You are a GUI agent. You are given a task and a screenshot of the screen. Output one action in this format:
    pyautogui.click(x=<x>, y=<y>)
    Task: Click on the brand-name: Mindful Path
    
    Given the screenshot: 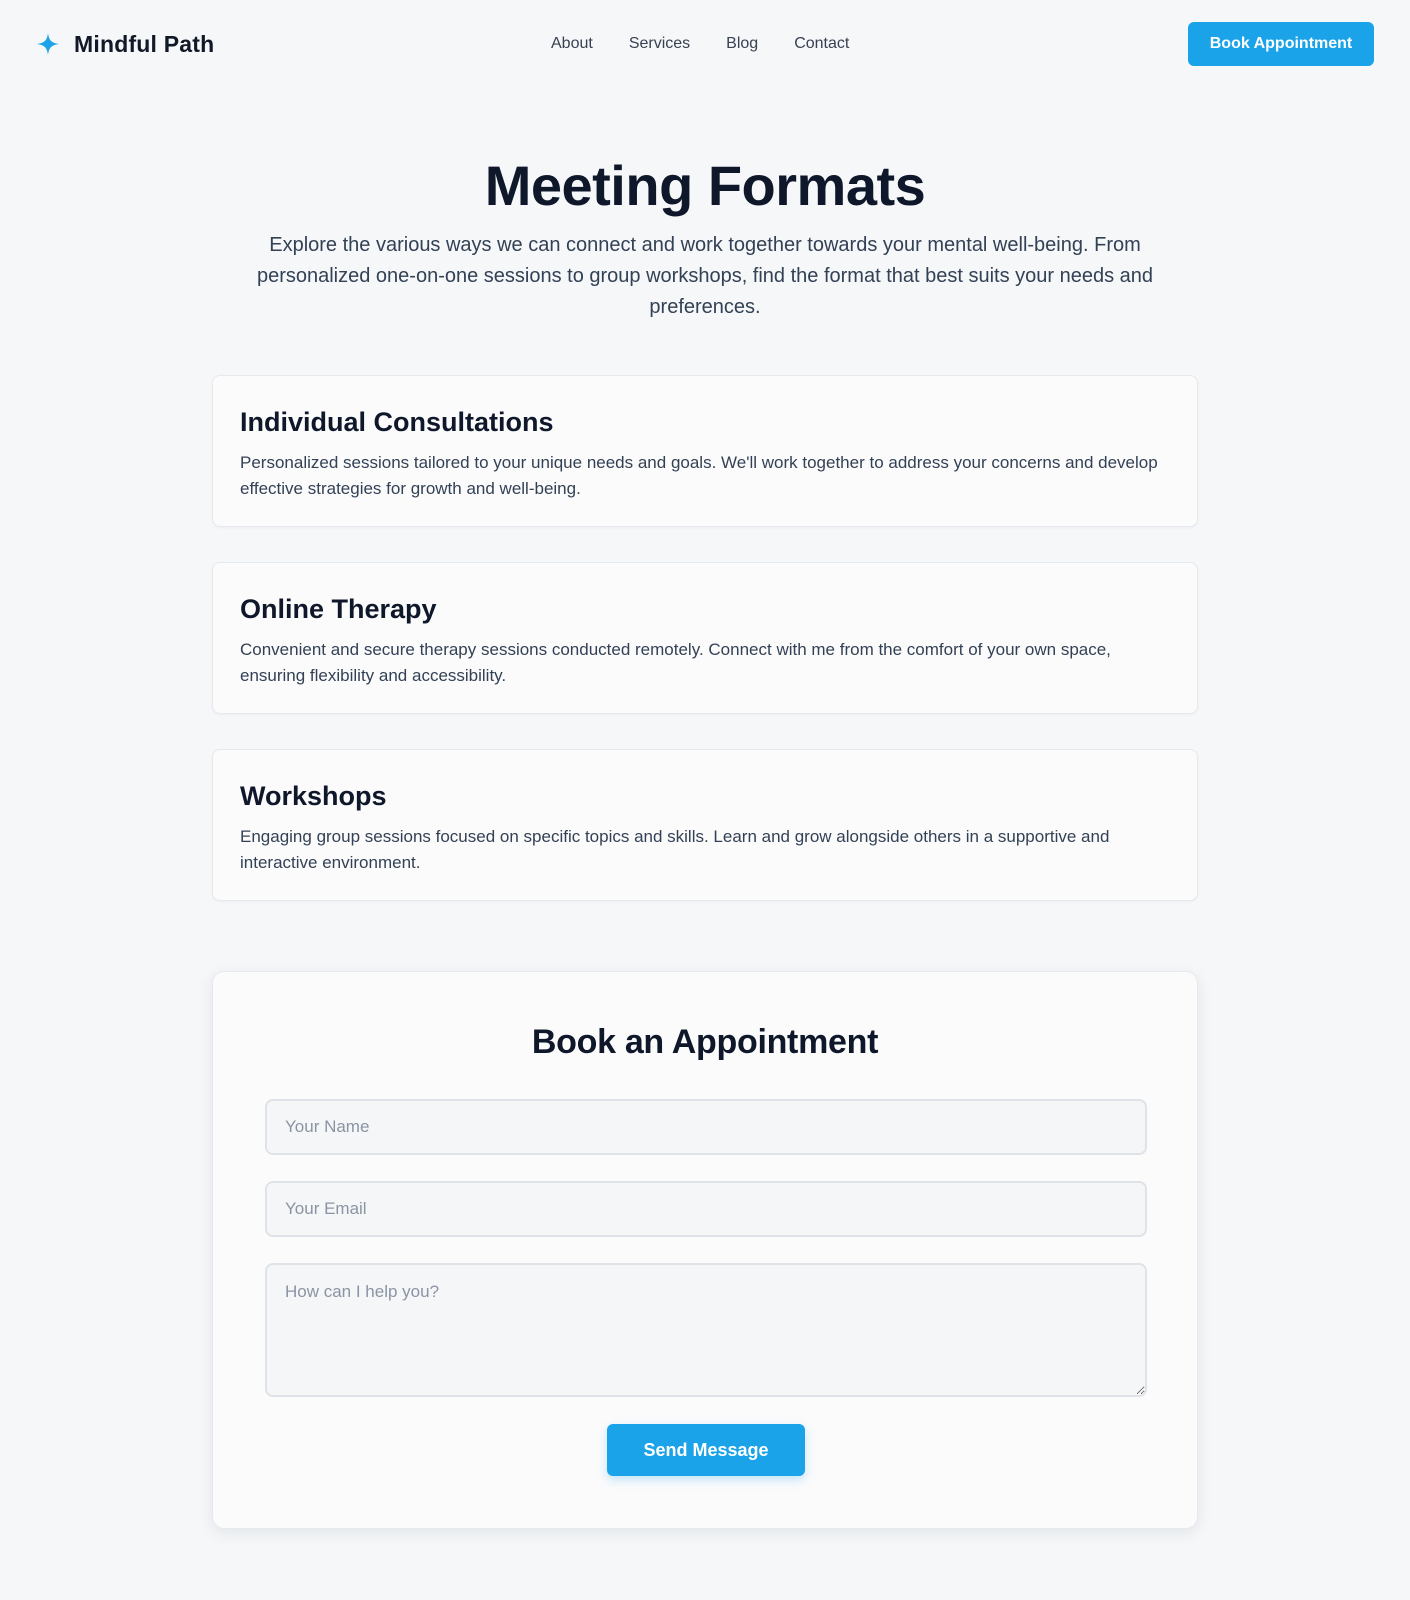 What is the action you would take?
    pyautogui.click(x=144, y=43)
    